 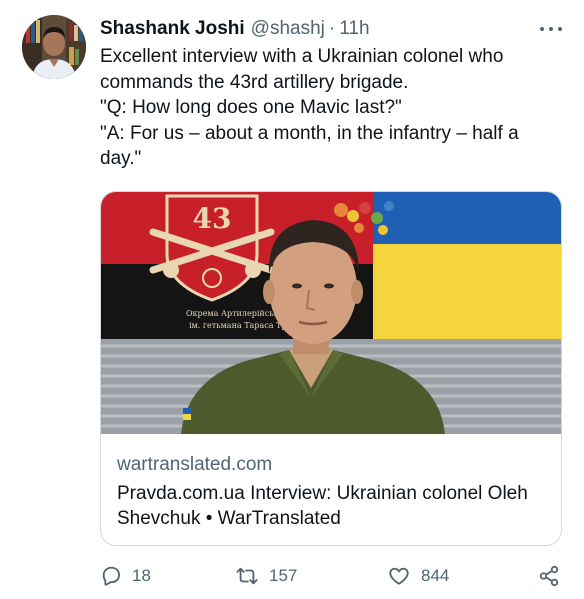 I want to click on like-button: 844, so click(x=418, y=576).